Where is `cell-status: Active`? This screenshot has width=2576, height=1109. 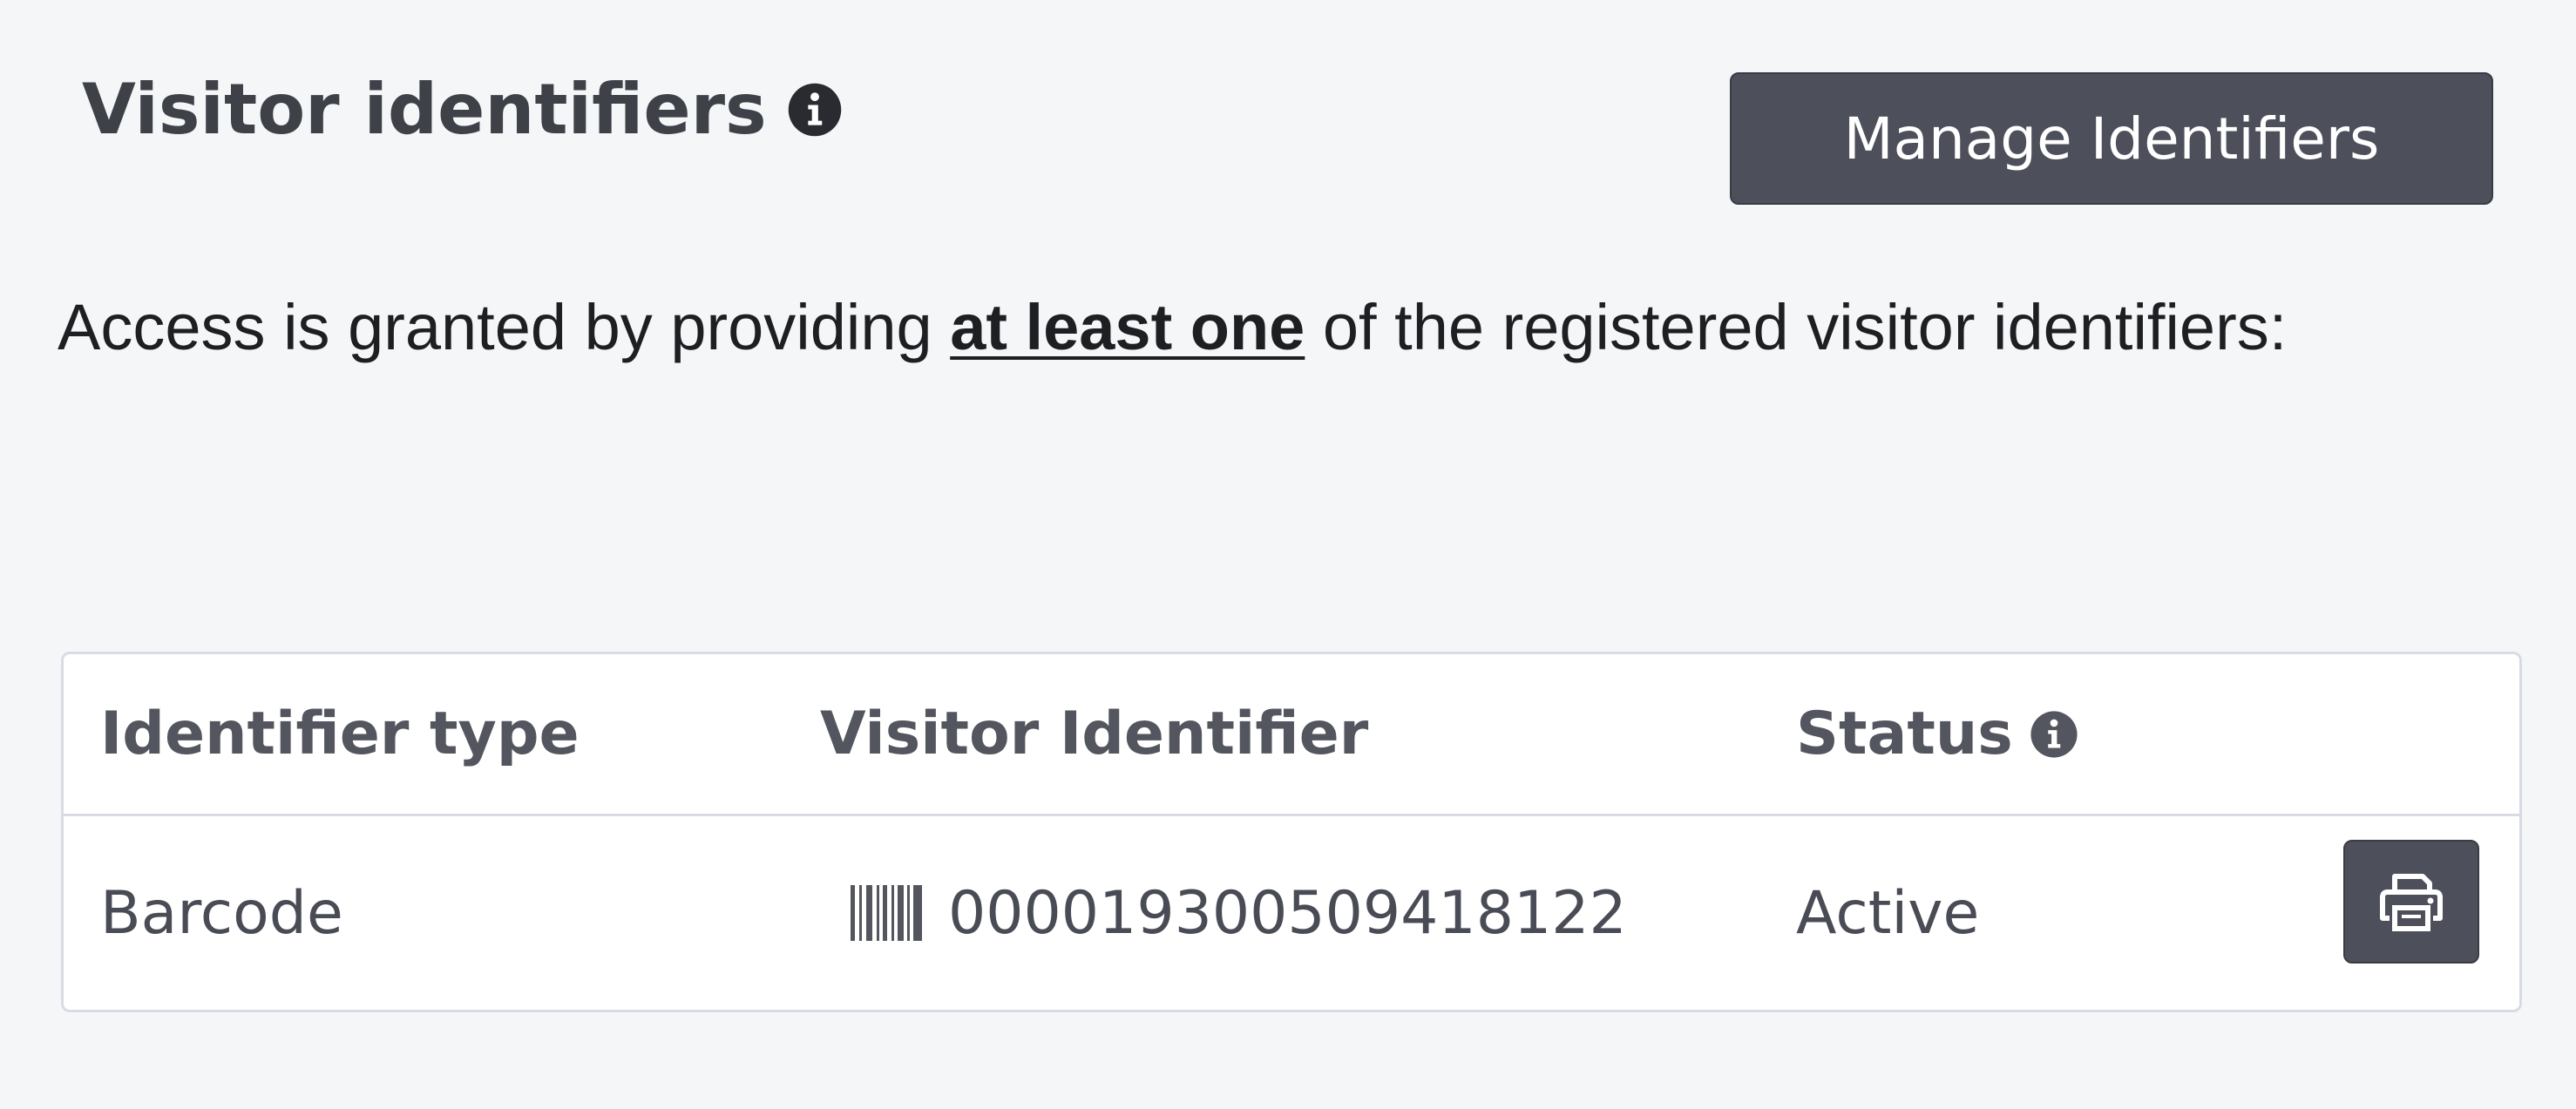 cell-status: Active is located at coordinates (1888, 913).